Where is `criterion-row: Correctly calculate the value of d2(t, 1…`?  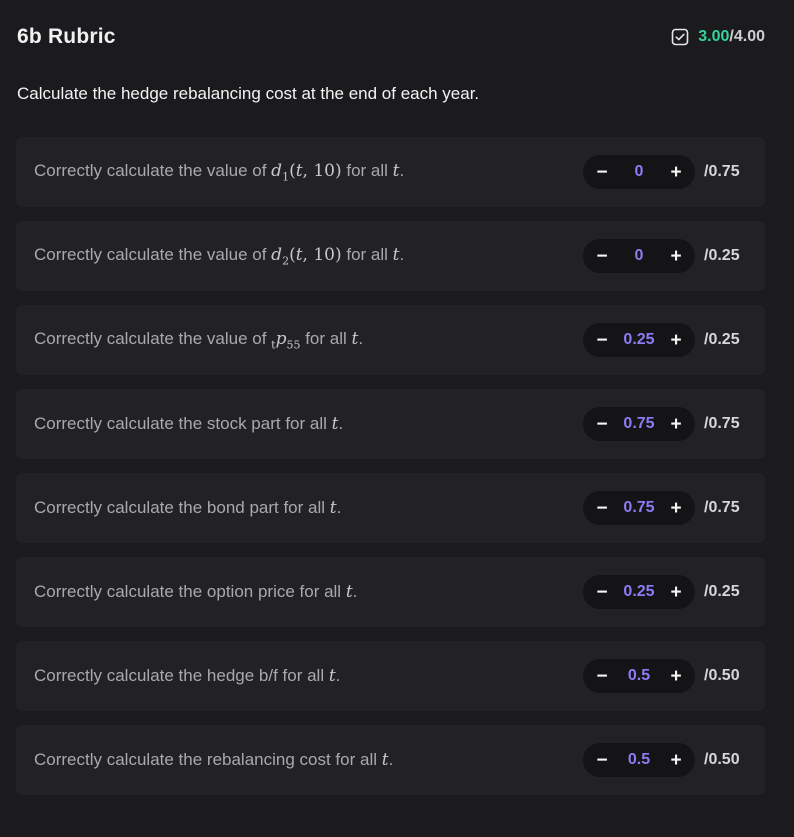
criterion-row: Correctly calculate the value of d2(t, 1… is located at coordinates (390, 256).